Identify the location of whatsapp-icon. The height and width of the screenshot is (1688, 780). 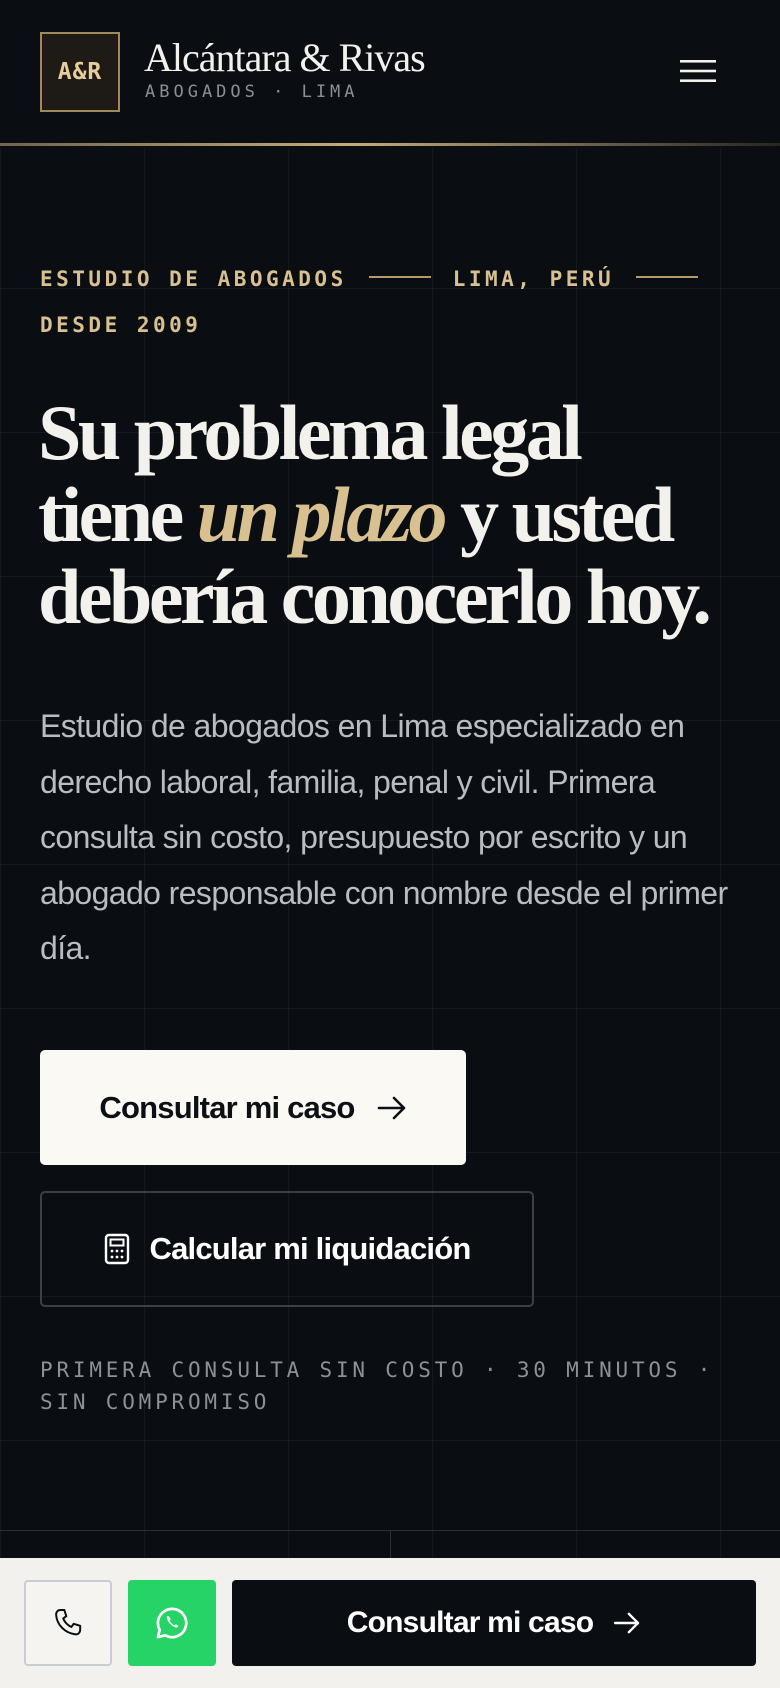
(172, 1623).